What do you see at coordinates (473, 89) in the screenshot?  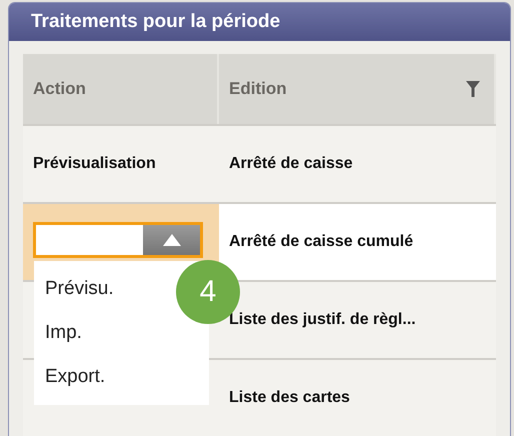 I see `filter-icon` at bounding box center [473, 89].